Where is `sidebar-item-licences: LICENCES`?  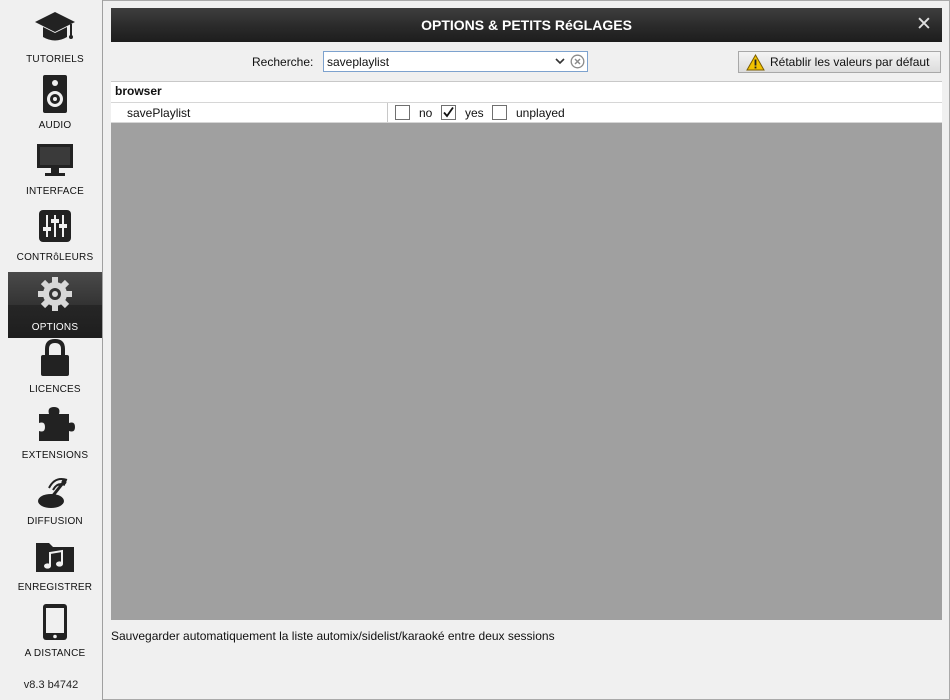
sidebar-item-licences: LICENCES is located at coordinates (55, 365).